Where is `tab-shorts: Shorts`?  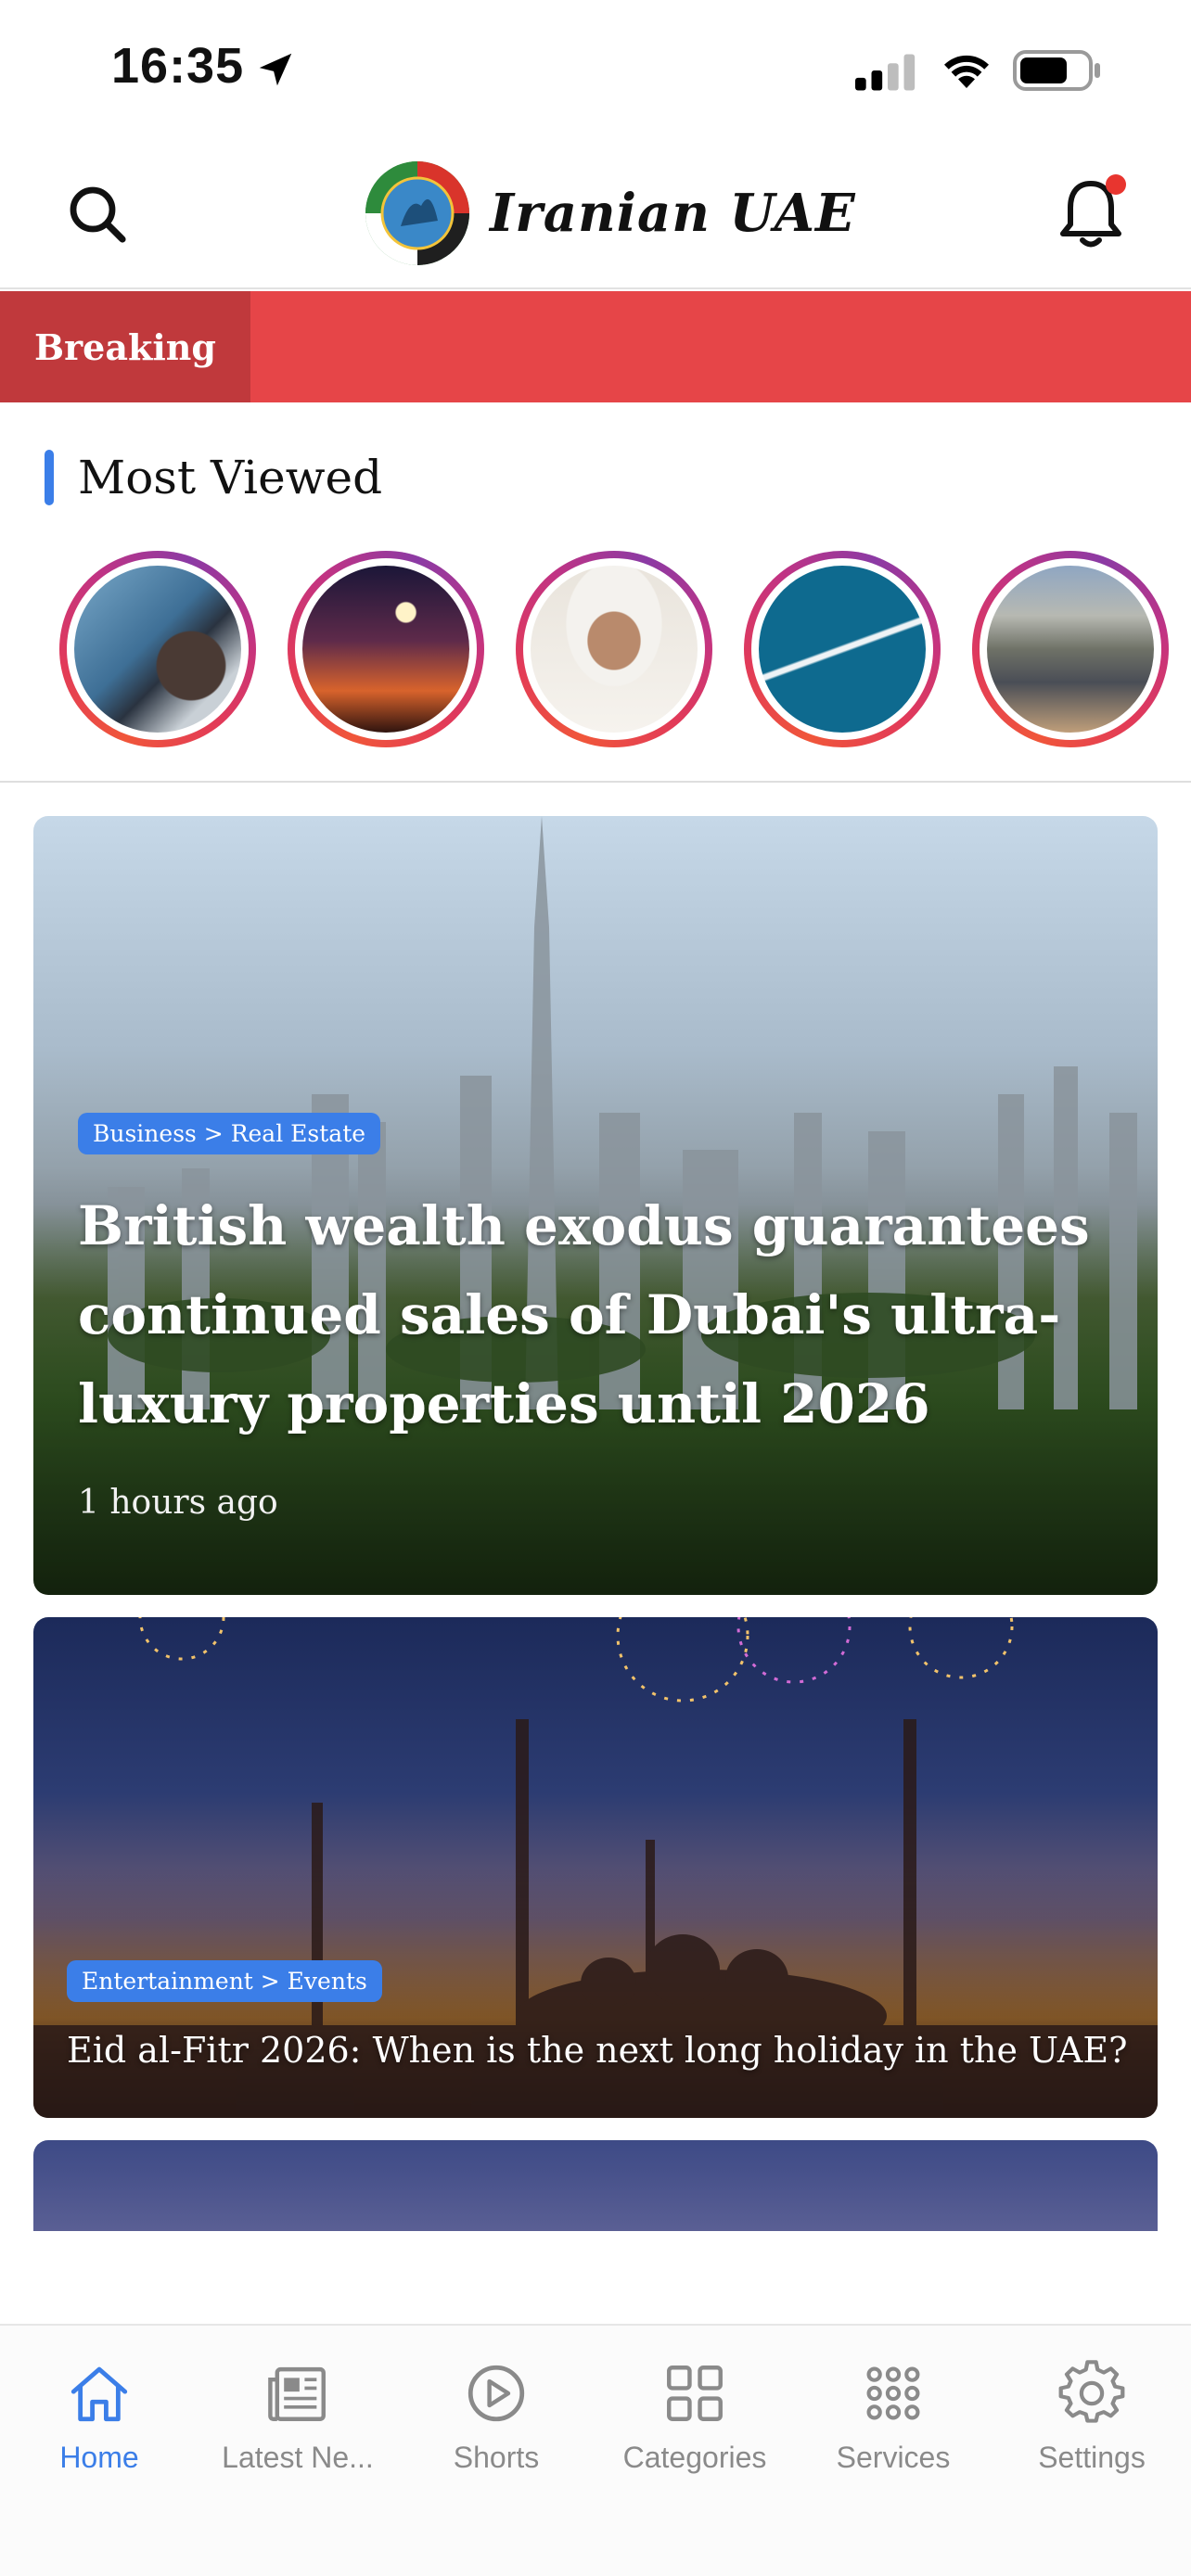 tab-shorts: Shorts is located at coordinates (497, 2419).